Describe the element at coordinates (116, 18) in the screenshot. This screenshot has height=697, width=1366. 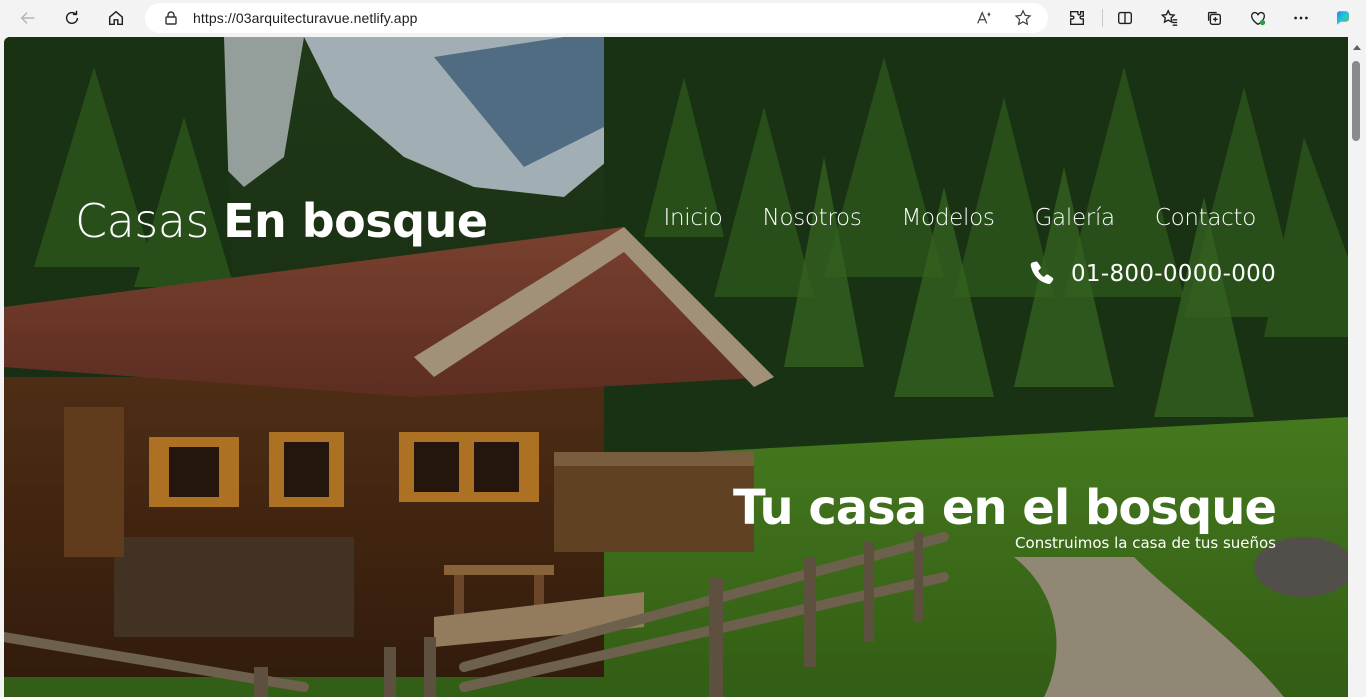
I see `home-icon` at that location.